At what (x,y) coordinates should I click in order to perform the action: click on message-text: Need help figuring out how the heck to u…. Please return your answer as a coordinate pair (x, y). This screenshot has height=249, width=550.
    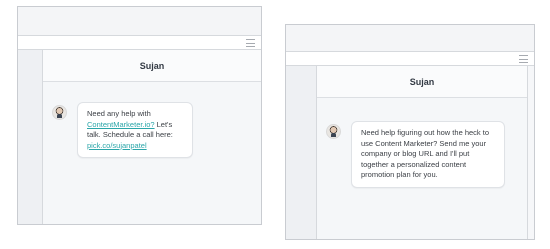
    Looking at the image, I should click on (425, 153).